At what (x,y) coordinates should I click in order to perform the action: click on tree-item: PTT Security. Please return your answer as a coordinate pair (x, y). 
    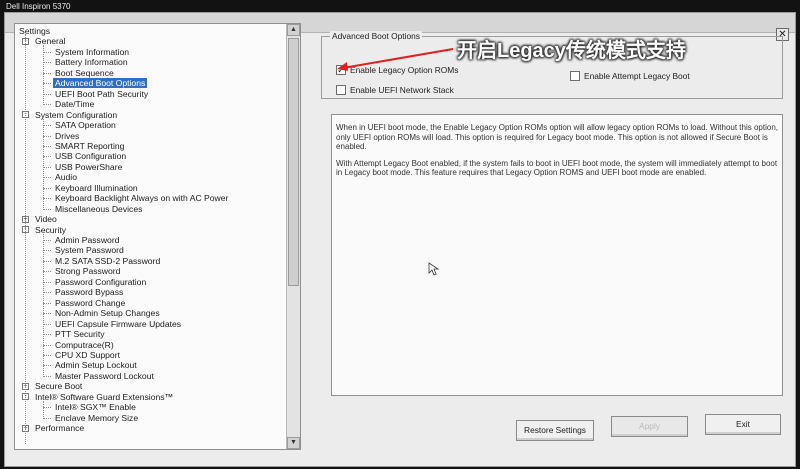
    Looking at the image, I should click on (80, 334).